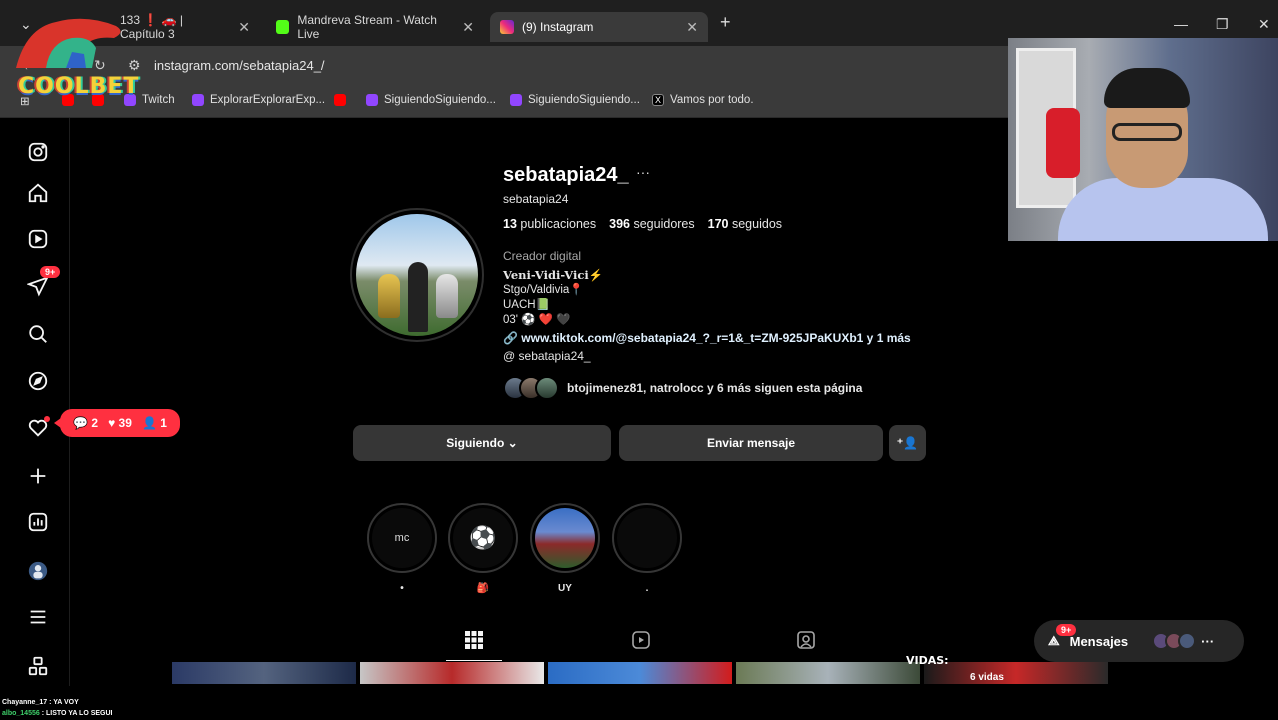 The width and height of the screenshot is (1278, 720). Describe the element at coordinates (641, 640) in the screenshot. I see `reels-tab-icon` at that location.